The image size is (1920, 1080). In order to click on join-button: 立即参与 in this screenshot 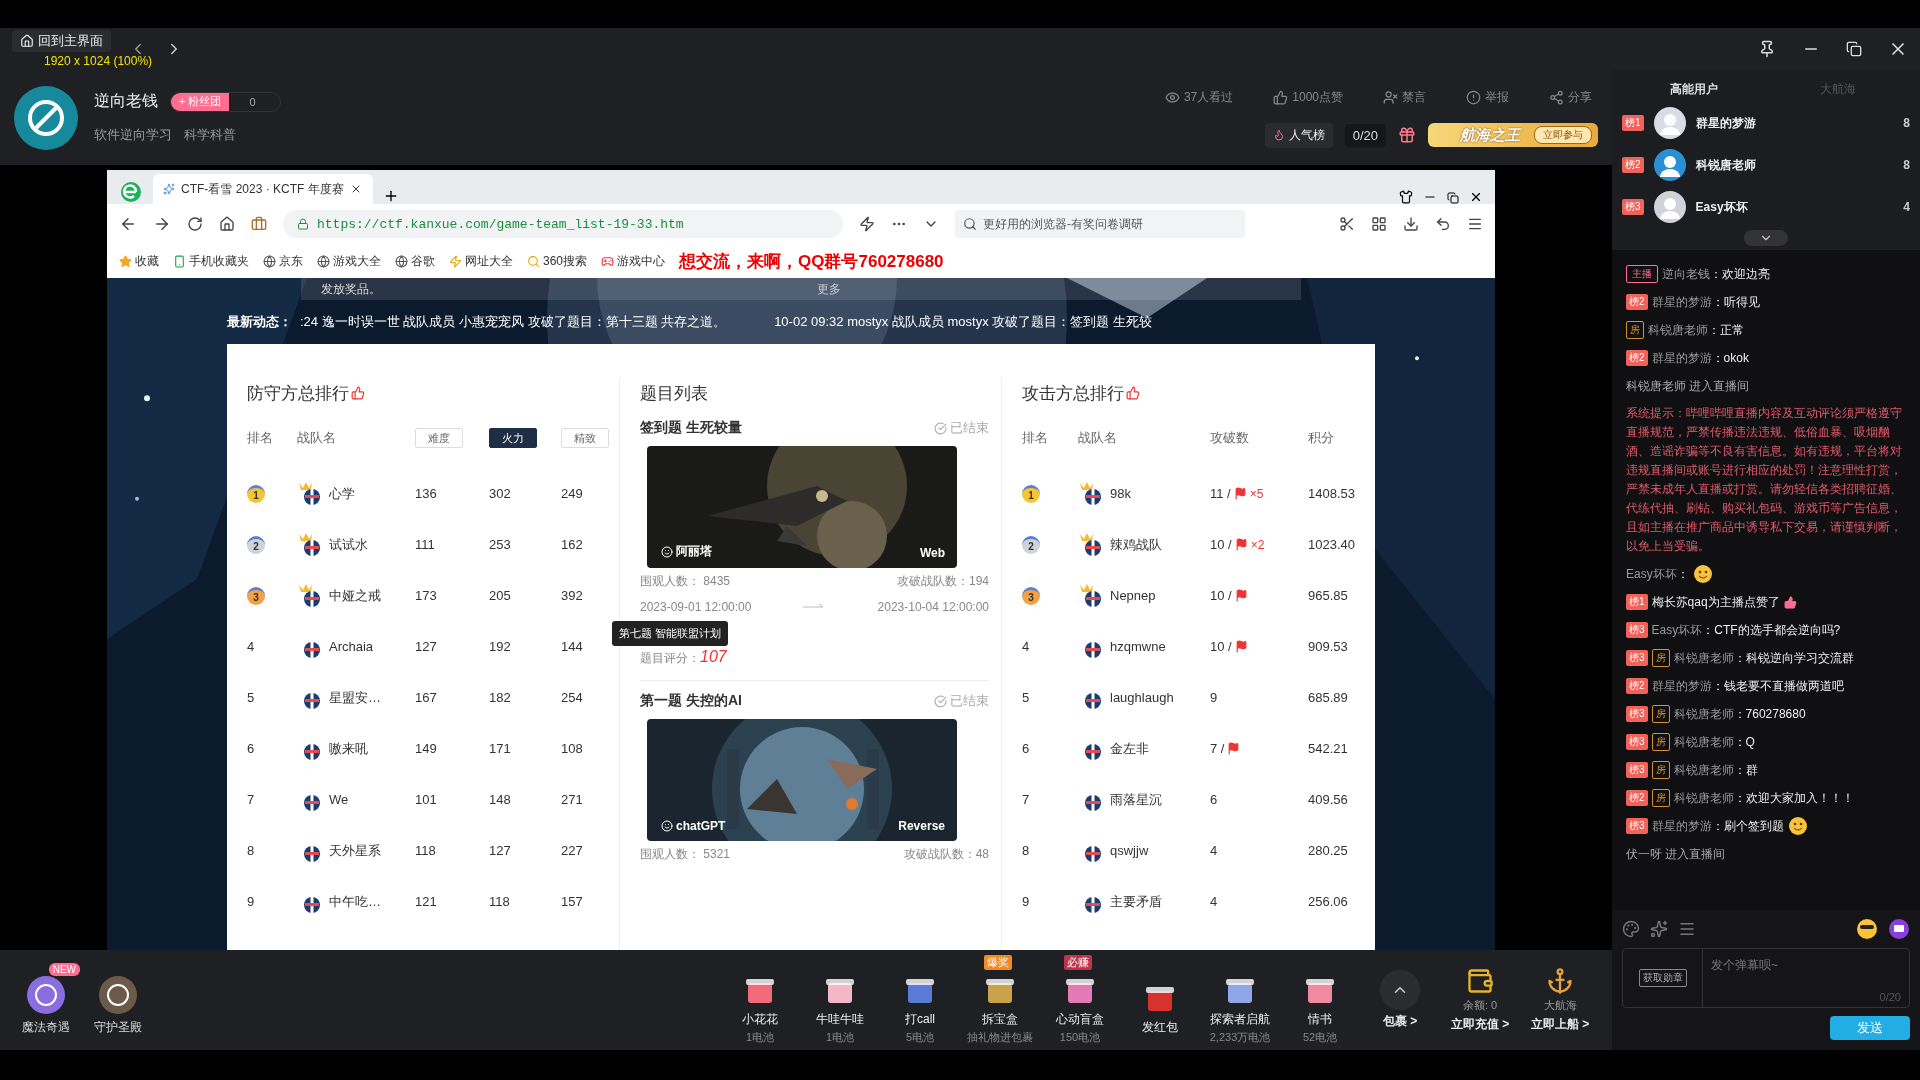, I will do `click(1563, 135)`.